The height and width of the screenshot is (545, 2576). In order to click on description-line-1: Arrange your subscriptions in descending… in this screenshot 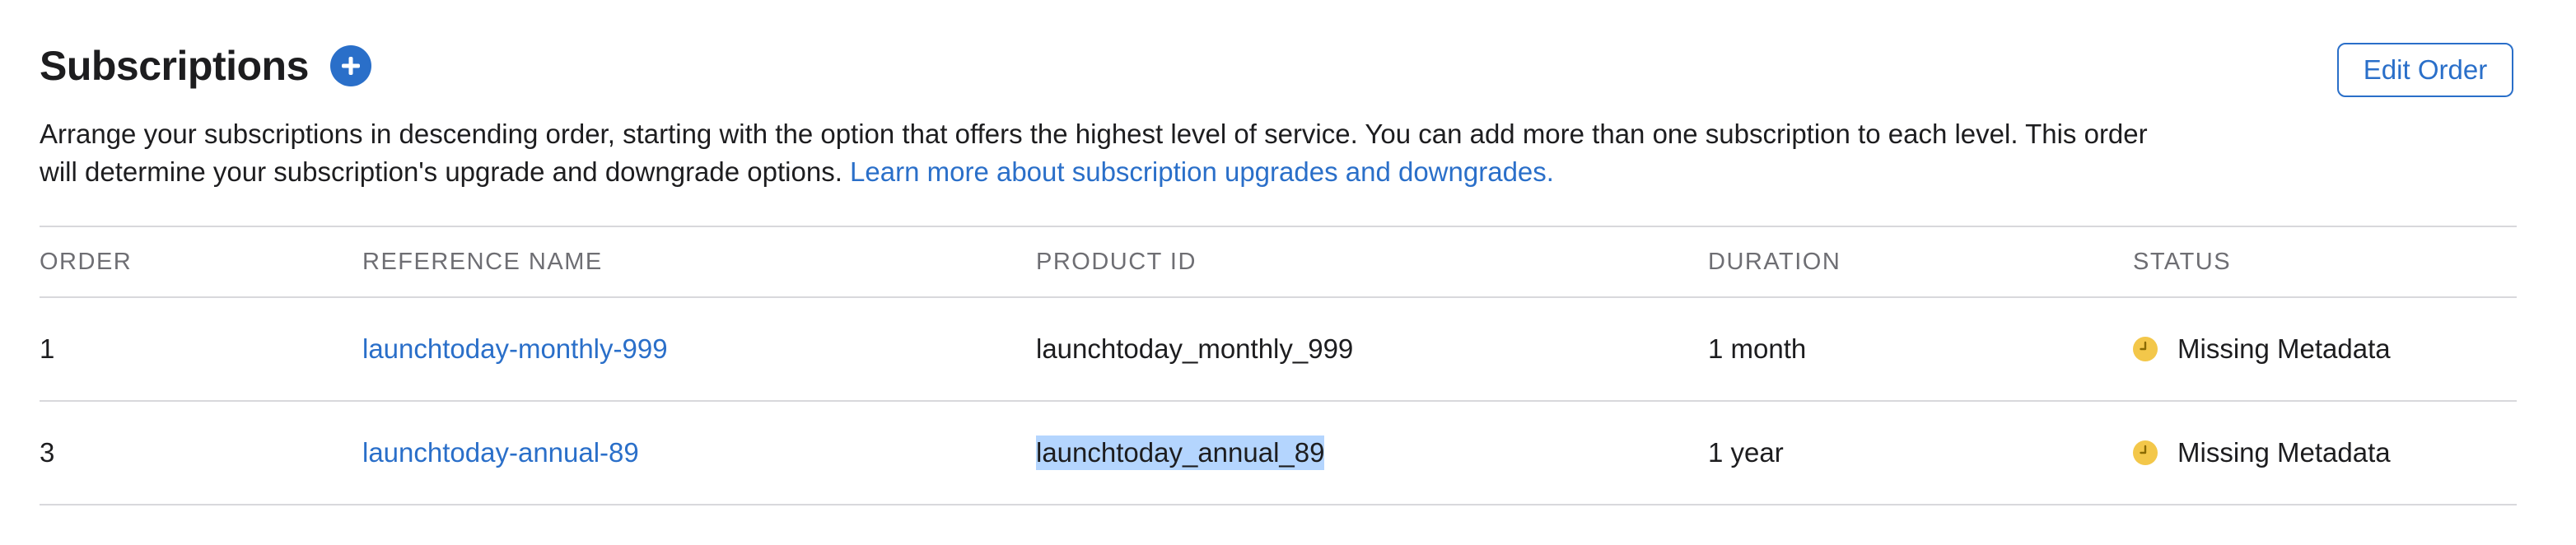, I will do `click(1094, 134)`.